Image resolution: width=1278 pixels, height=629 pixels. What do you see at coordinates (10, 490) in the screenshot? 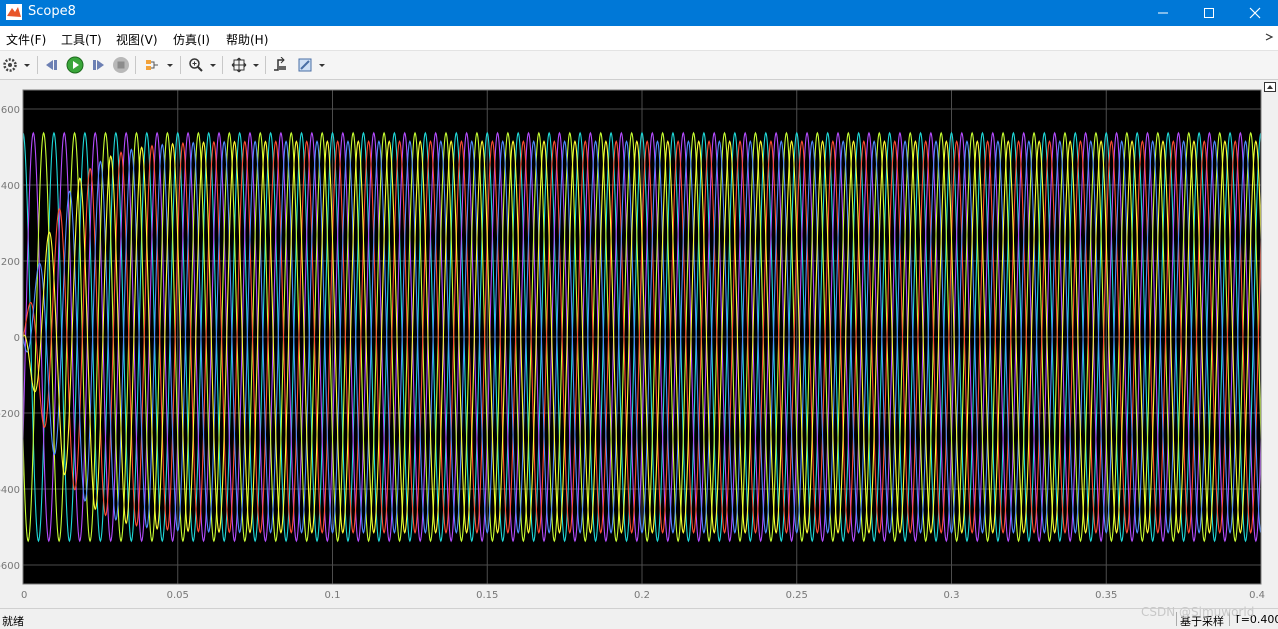
I see `y-tick-label: -400` at bounding box center [10, 490].